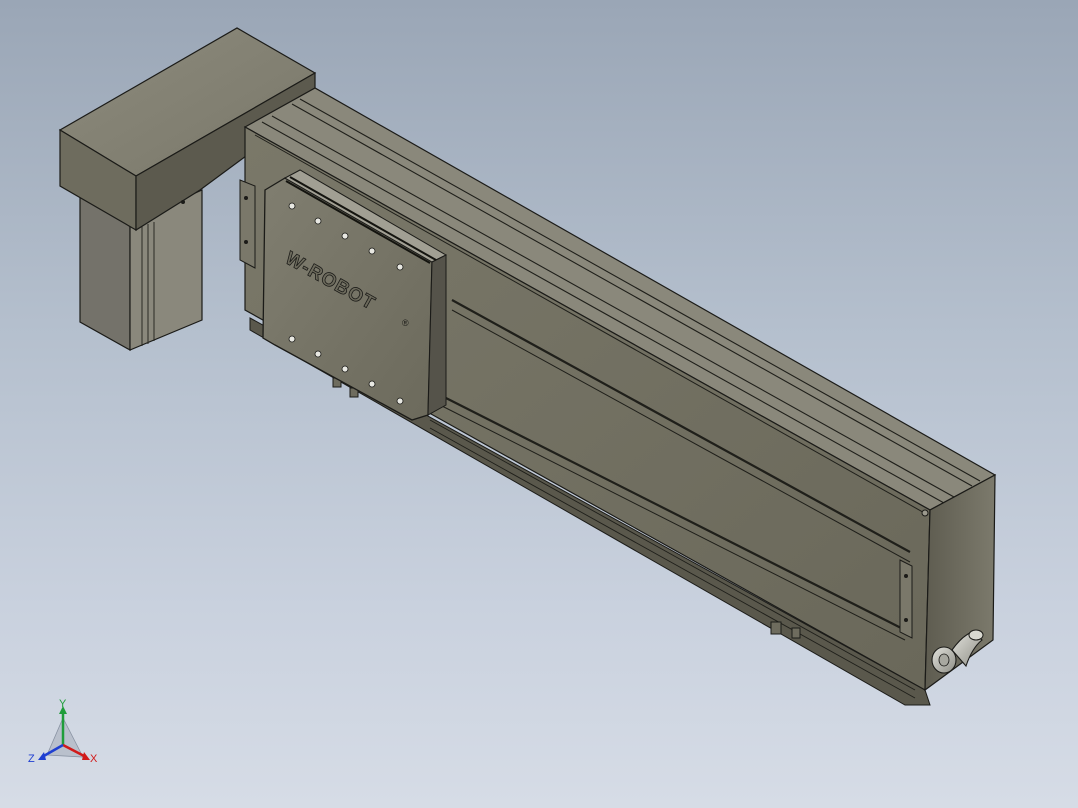 This screenshot has height=808, width=1078. What do you see at coordinates (405, 323) in the screenshot?
I see `registered-mark: ®` at bounding box center [405, 323].